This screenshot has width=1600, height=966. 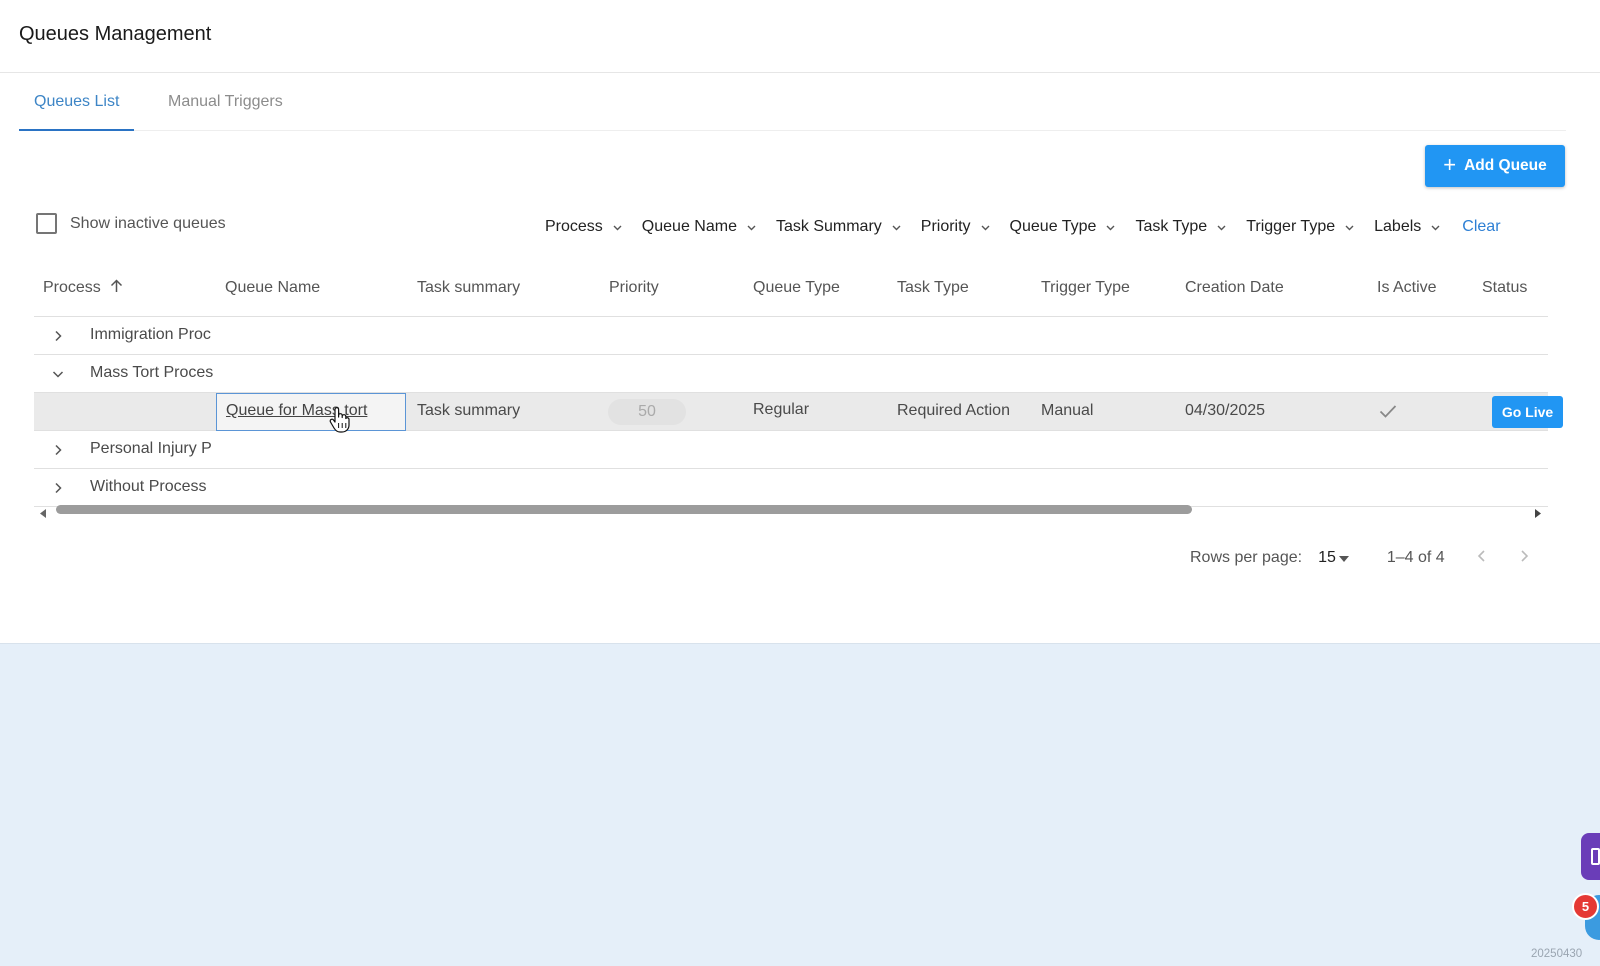 What do you see at coordinates (1504, 288) in the screenshot?
I see `column-header-status: Status` at bounding box center [1504, 288].